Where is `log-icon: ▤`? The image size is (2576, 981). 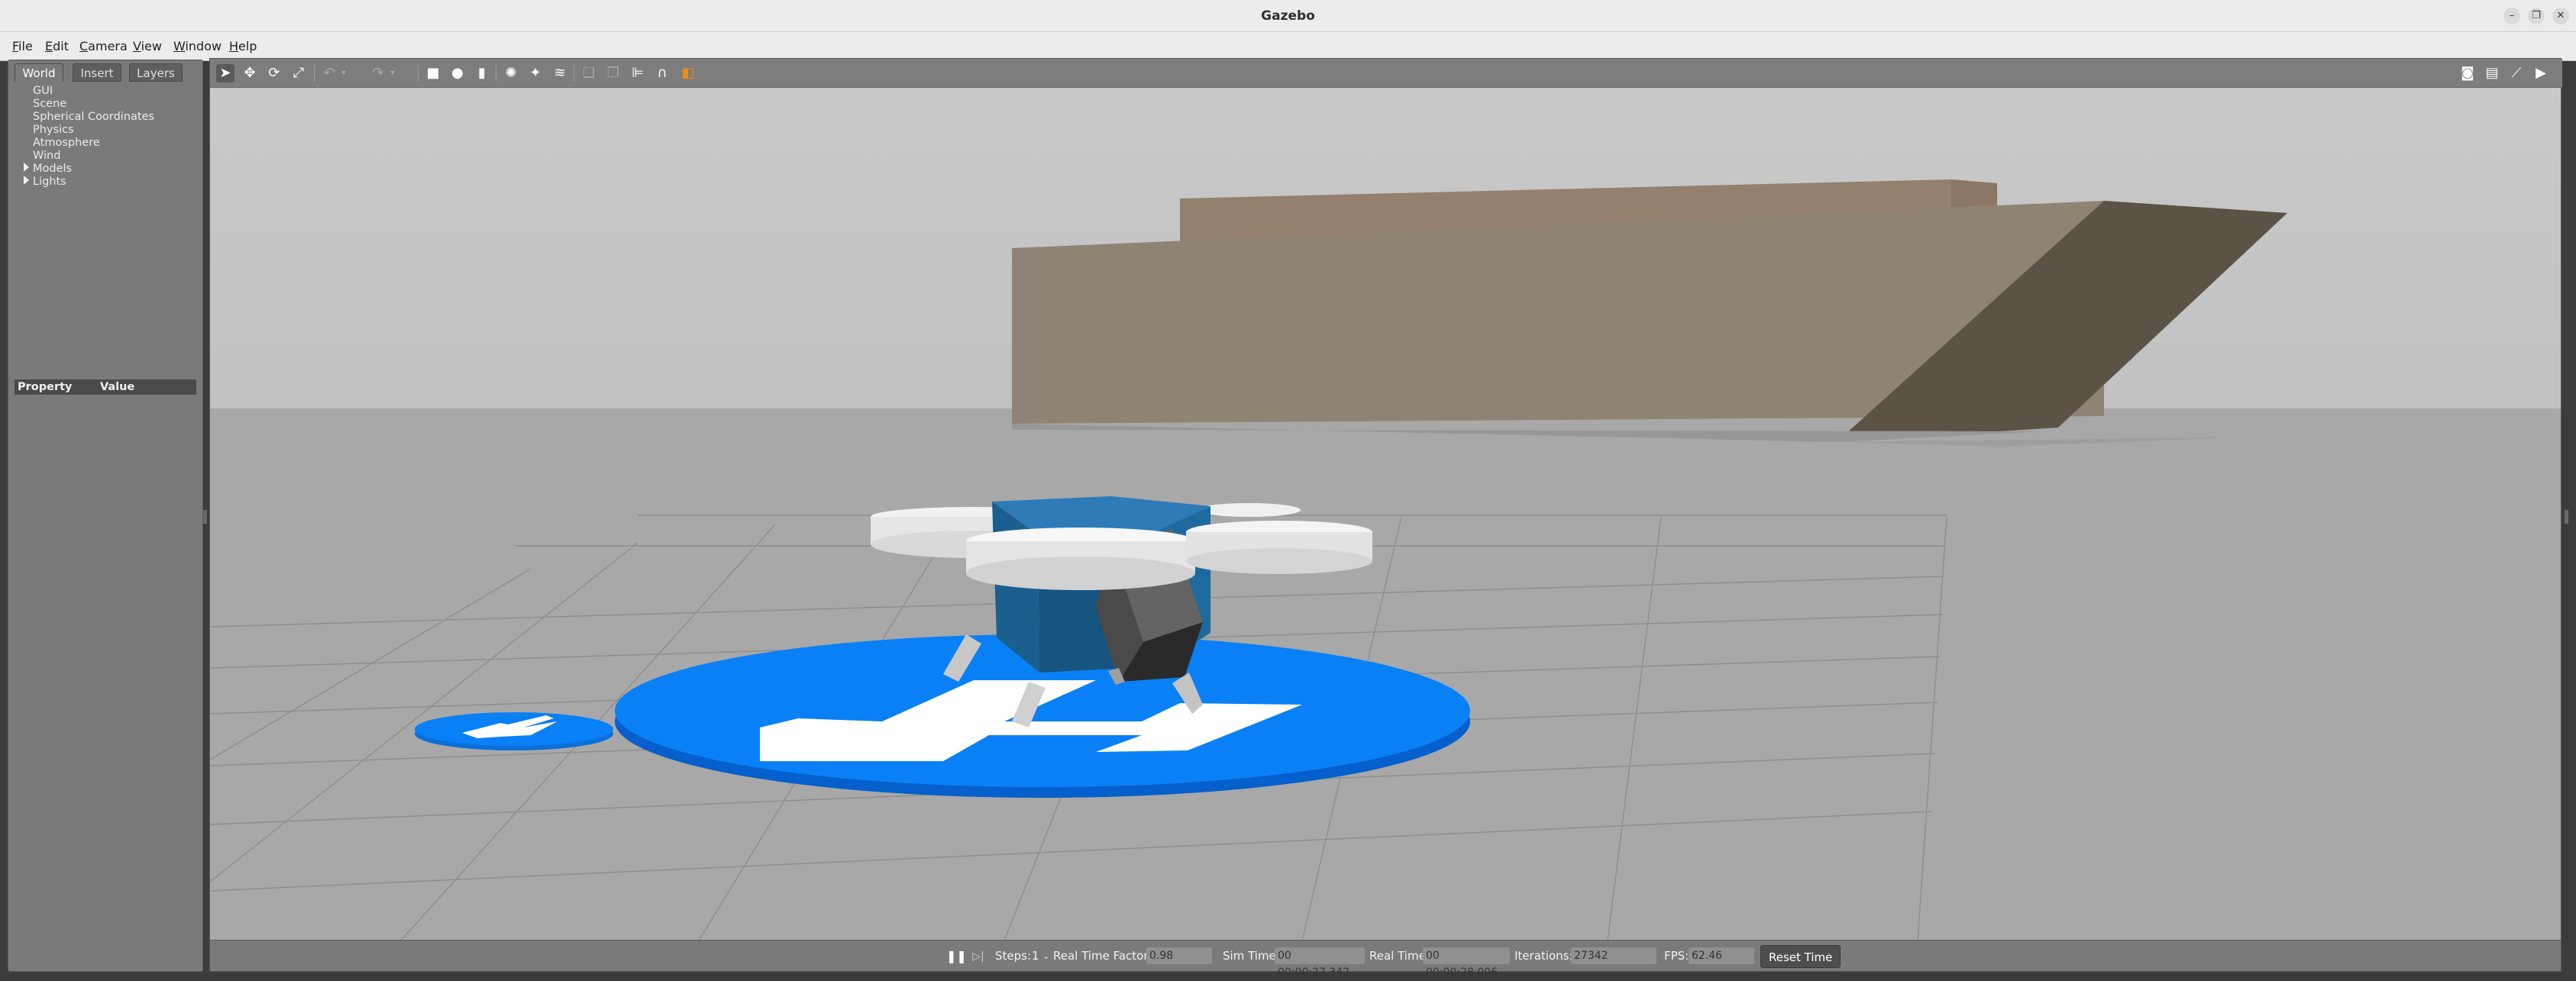
log-icon: ▤ is located at coordinates (2492, 73).